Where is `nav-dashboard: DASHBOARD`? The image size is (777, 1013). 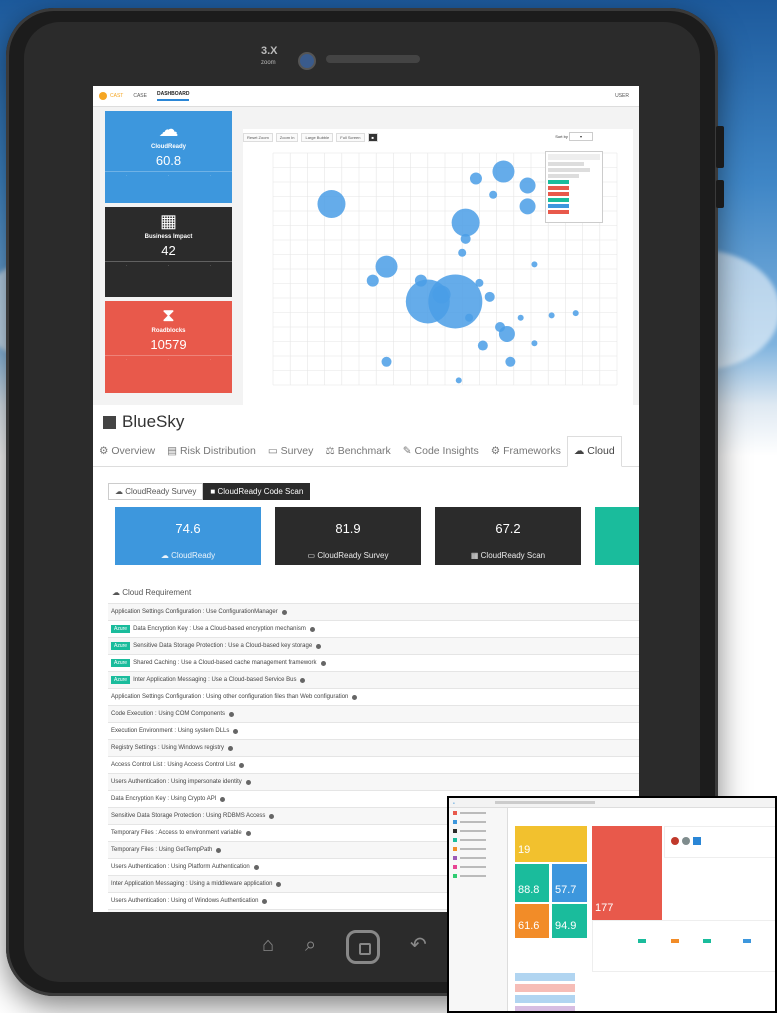
nav-dashboard: DASHBOARD is located at coordinates (173, 96).